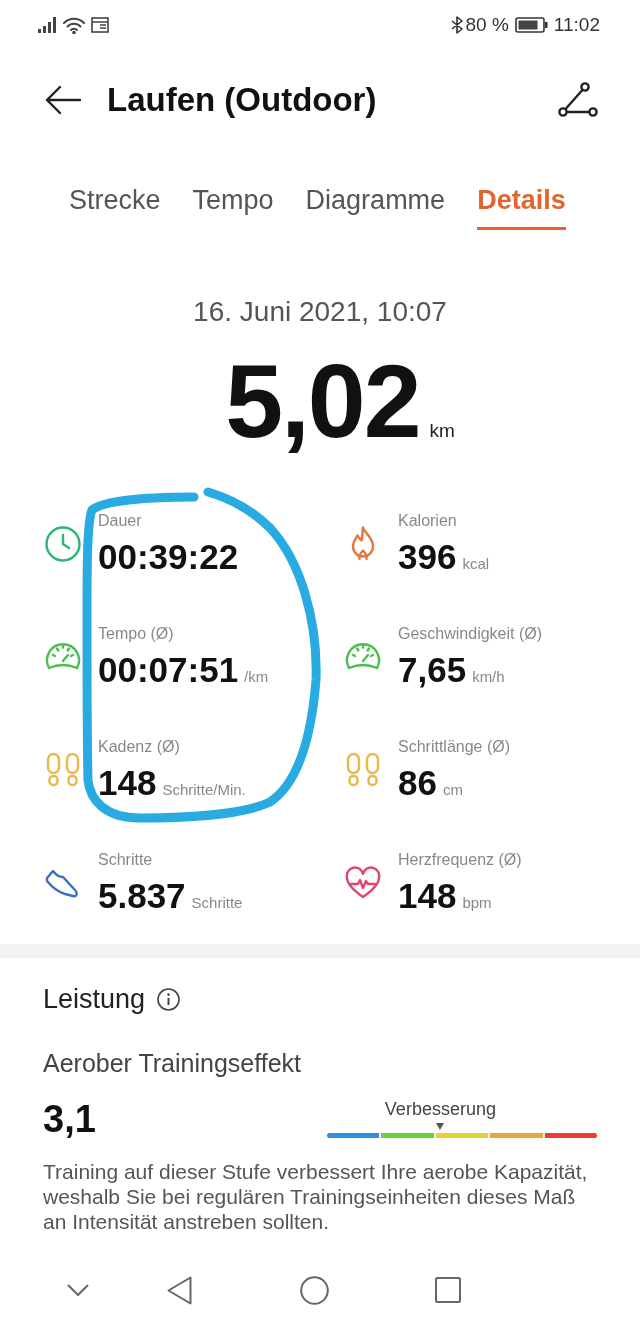 The image size is (640, 1329). What do you see at coordinates (322, 401) in the screenshot?
I see `distance-value: 5,02` at bounding box center [322, 401].